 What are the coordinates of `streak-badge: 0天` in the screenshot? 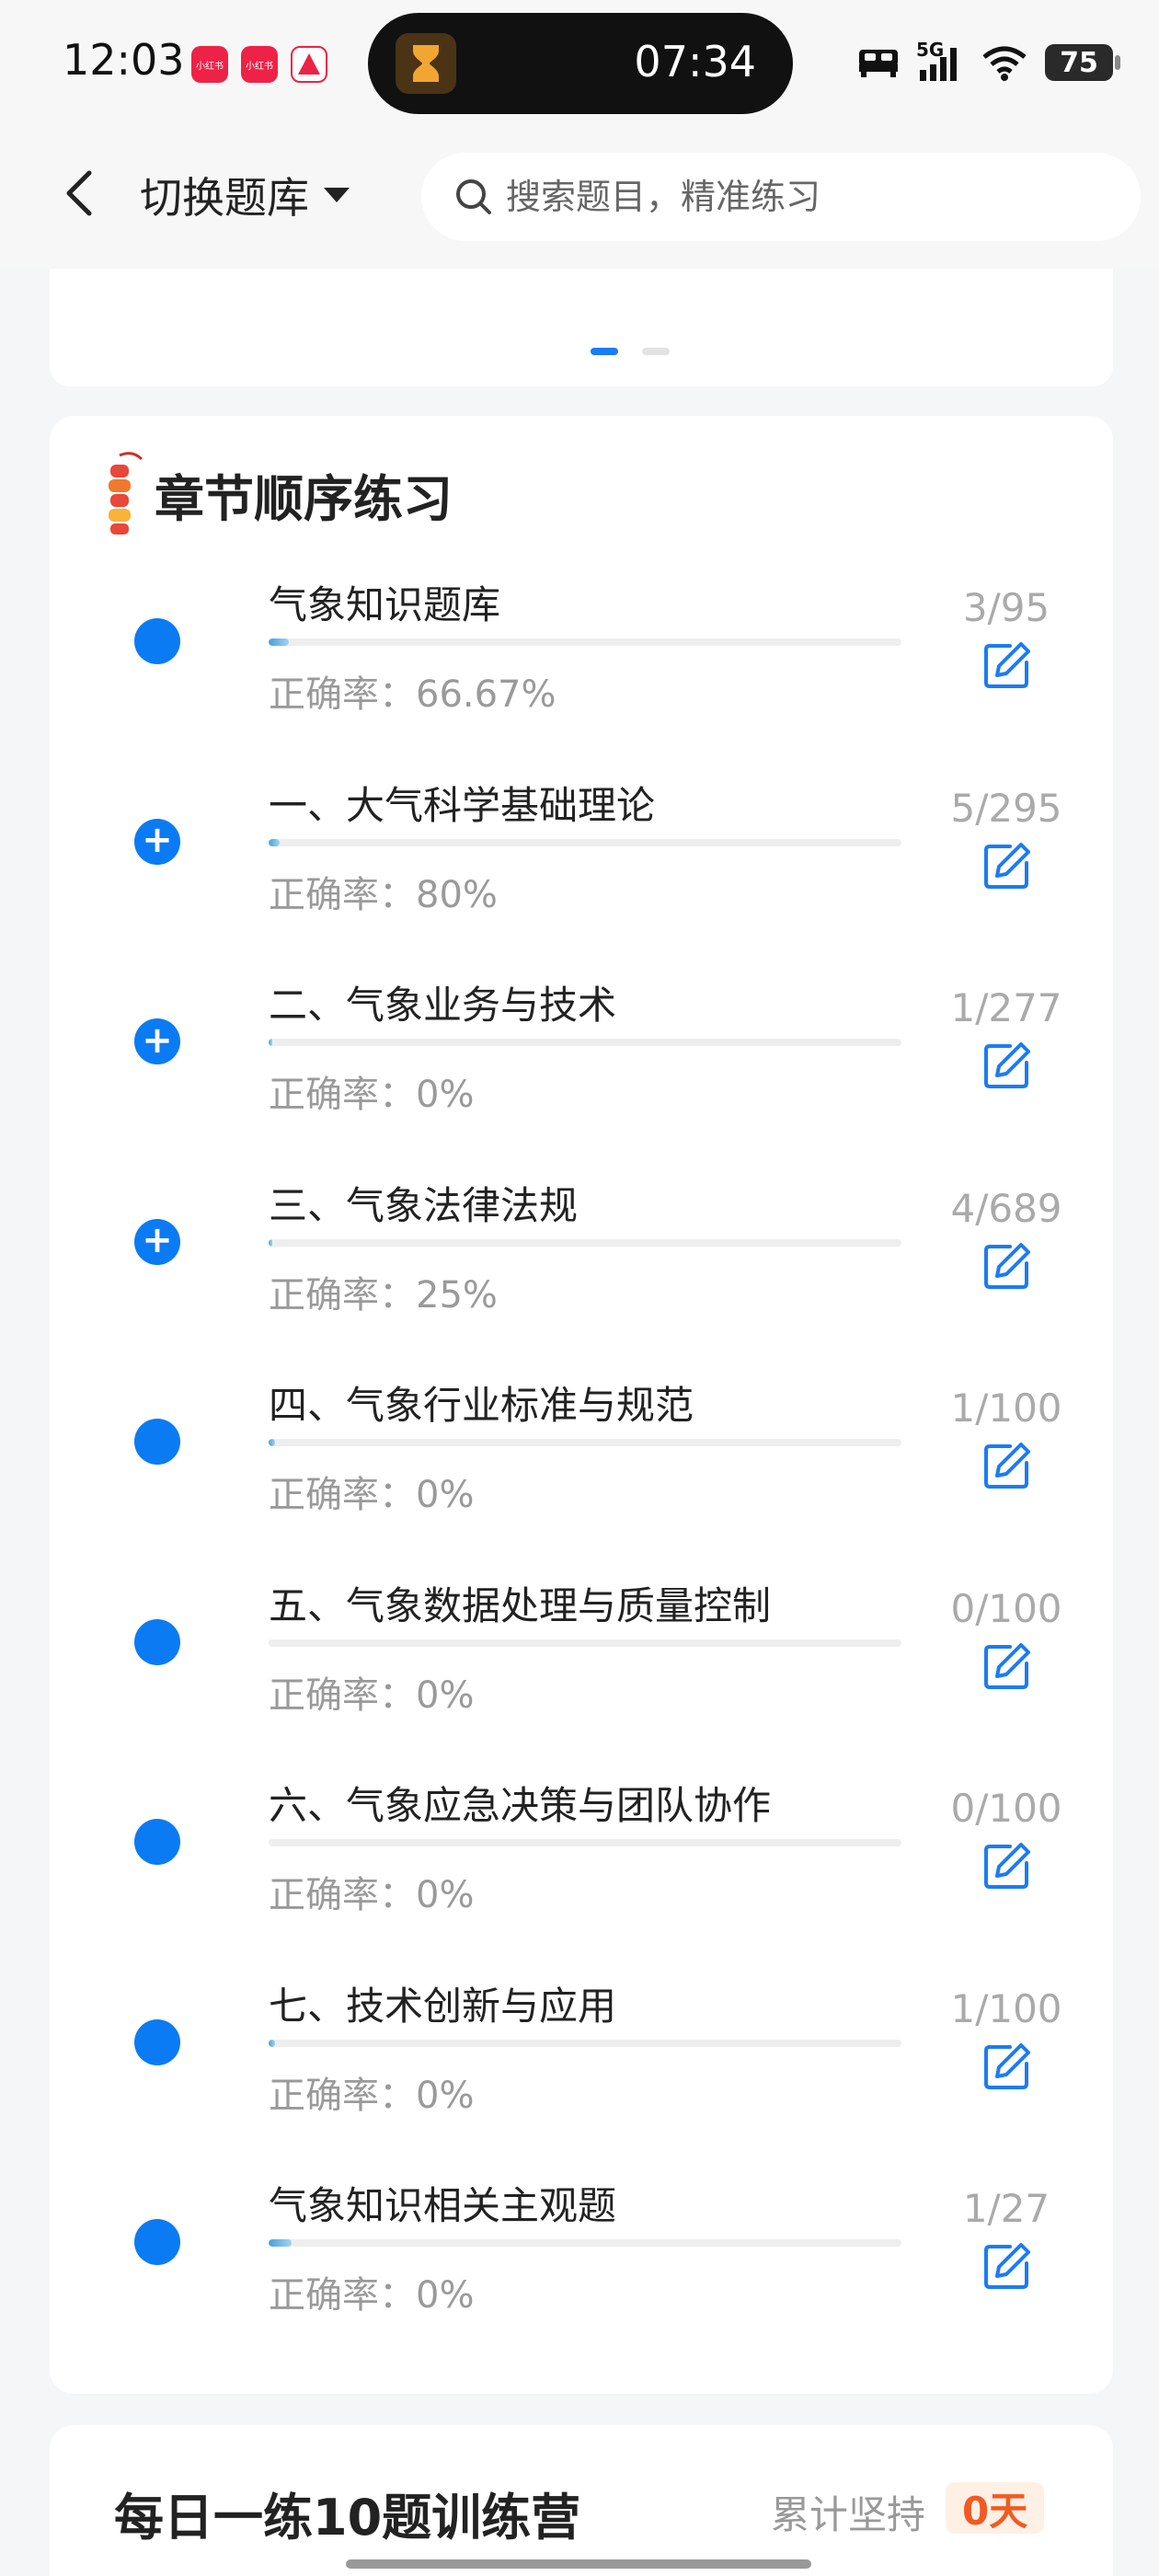 It's located at (995, 2508).